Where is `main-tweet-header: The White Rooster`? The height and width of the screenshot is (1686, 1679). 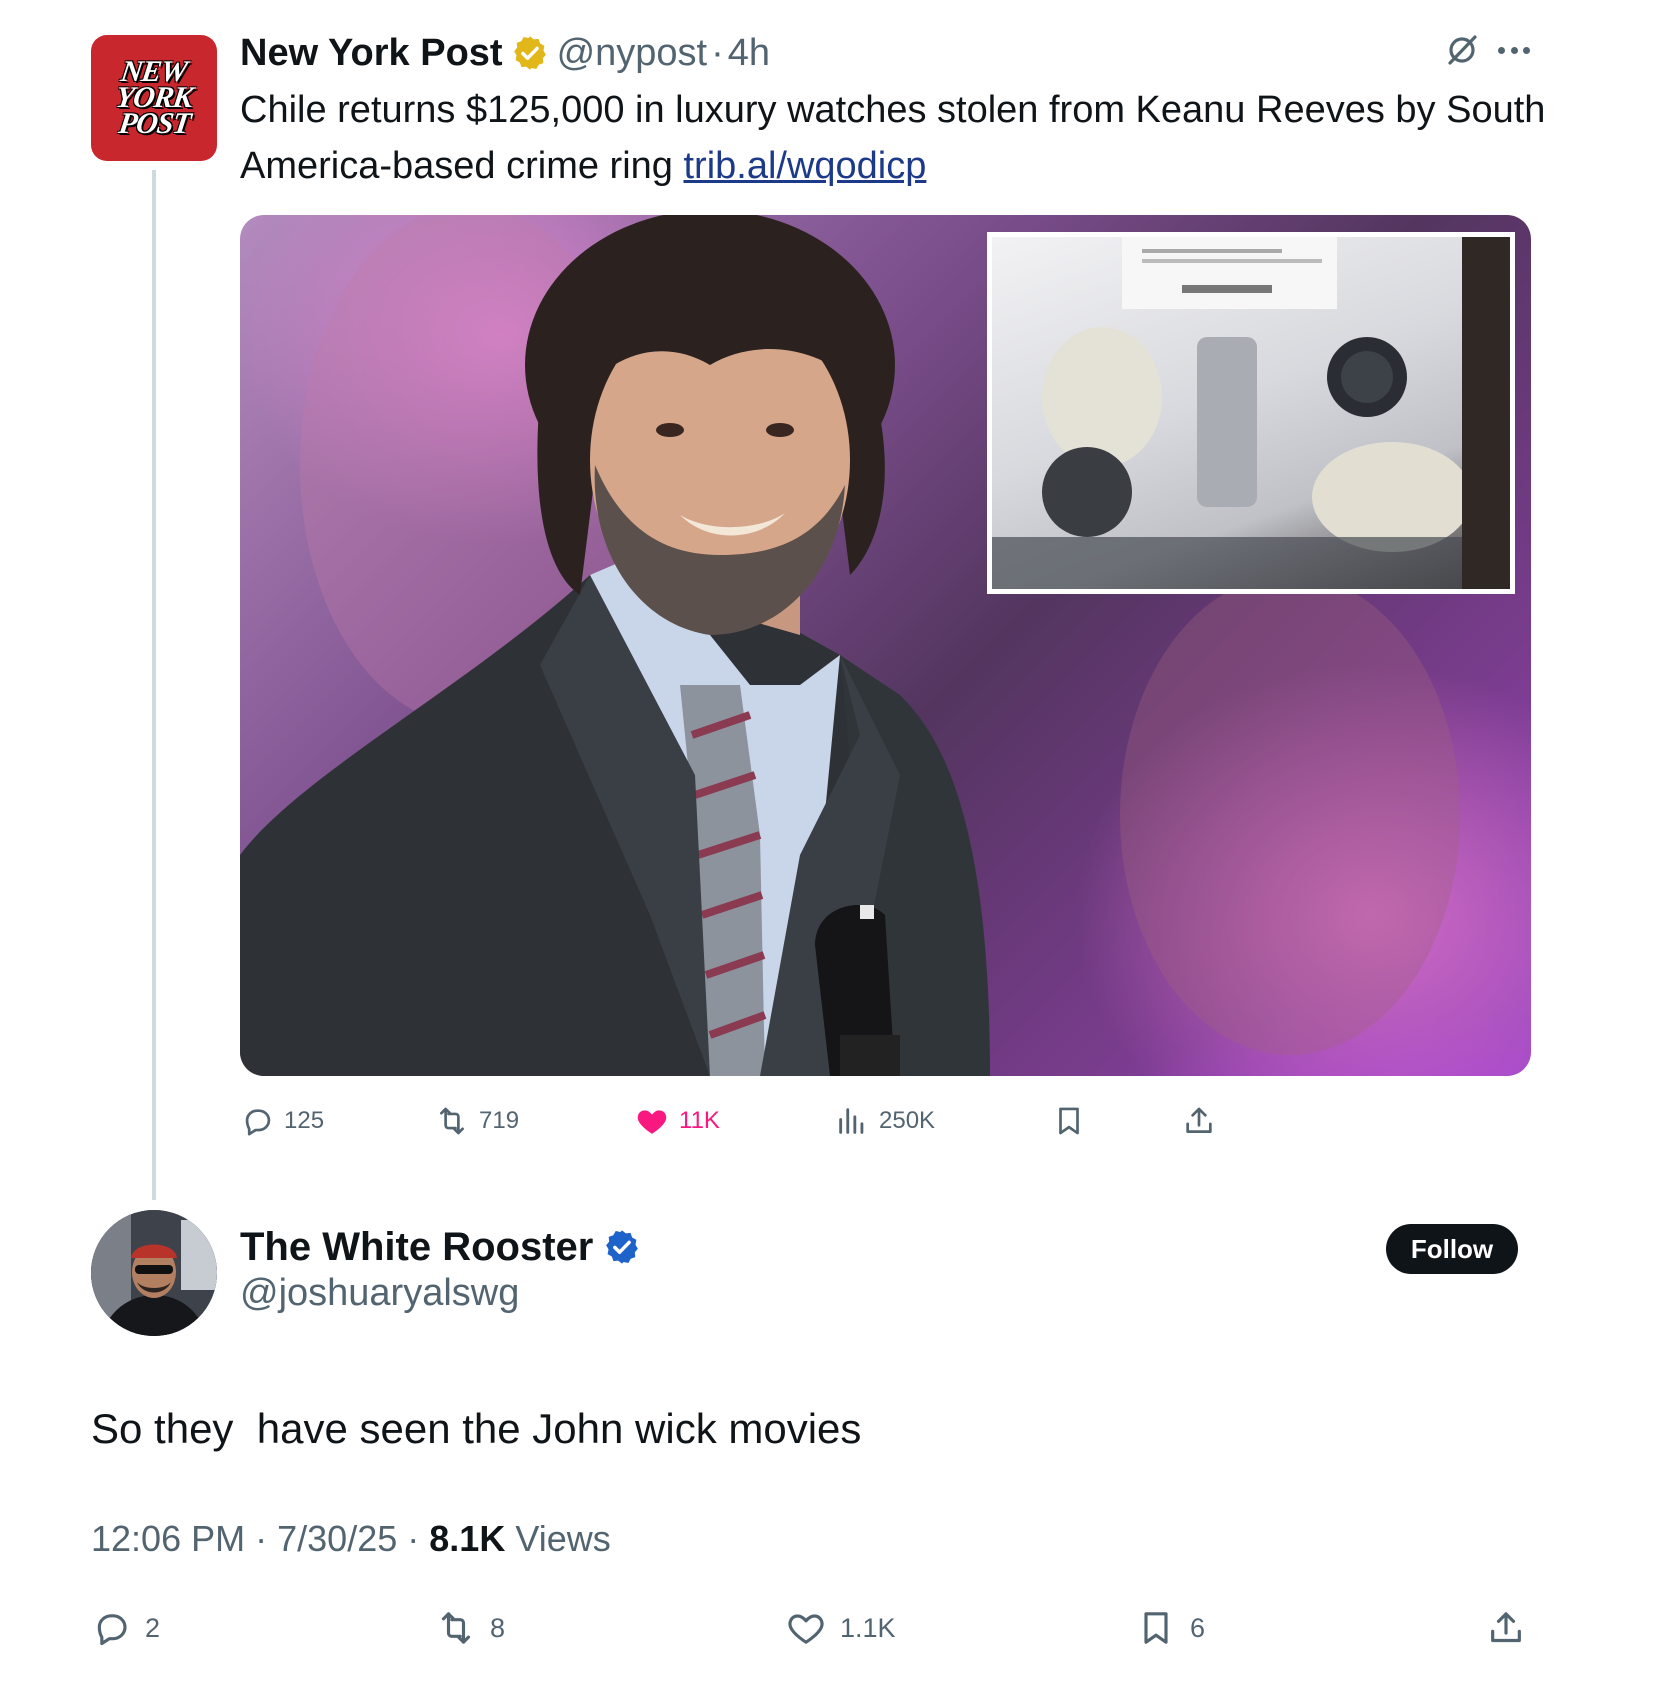 main-tweet-header: The White Rooster is located at coordinates (440, 1247).